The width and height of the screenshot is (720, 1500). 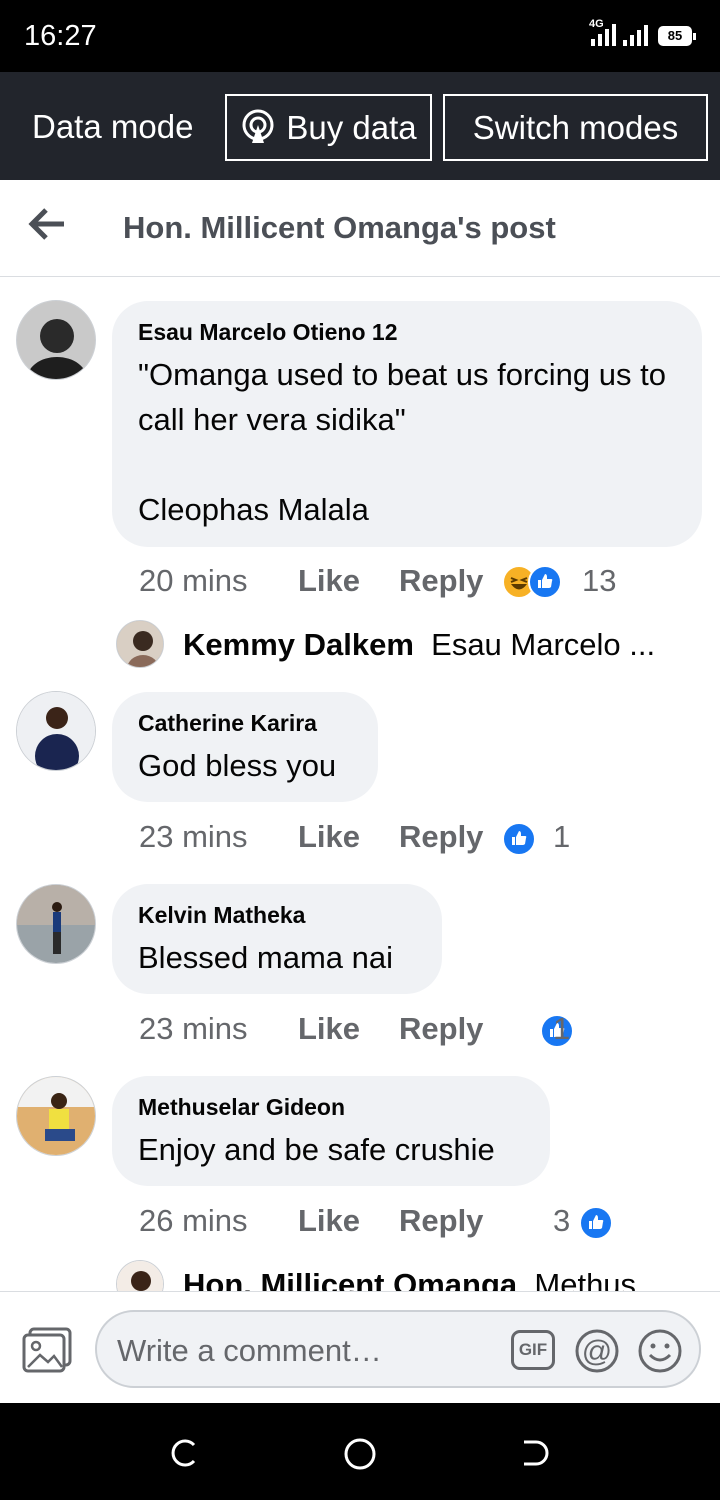 What do you see at coordinates (398, 1349) in the screenshot?
I see `comment-input: Write a comment… GIF @` at bounding box center [398, 1349].